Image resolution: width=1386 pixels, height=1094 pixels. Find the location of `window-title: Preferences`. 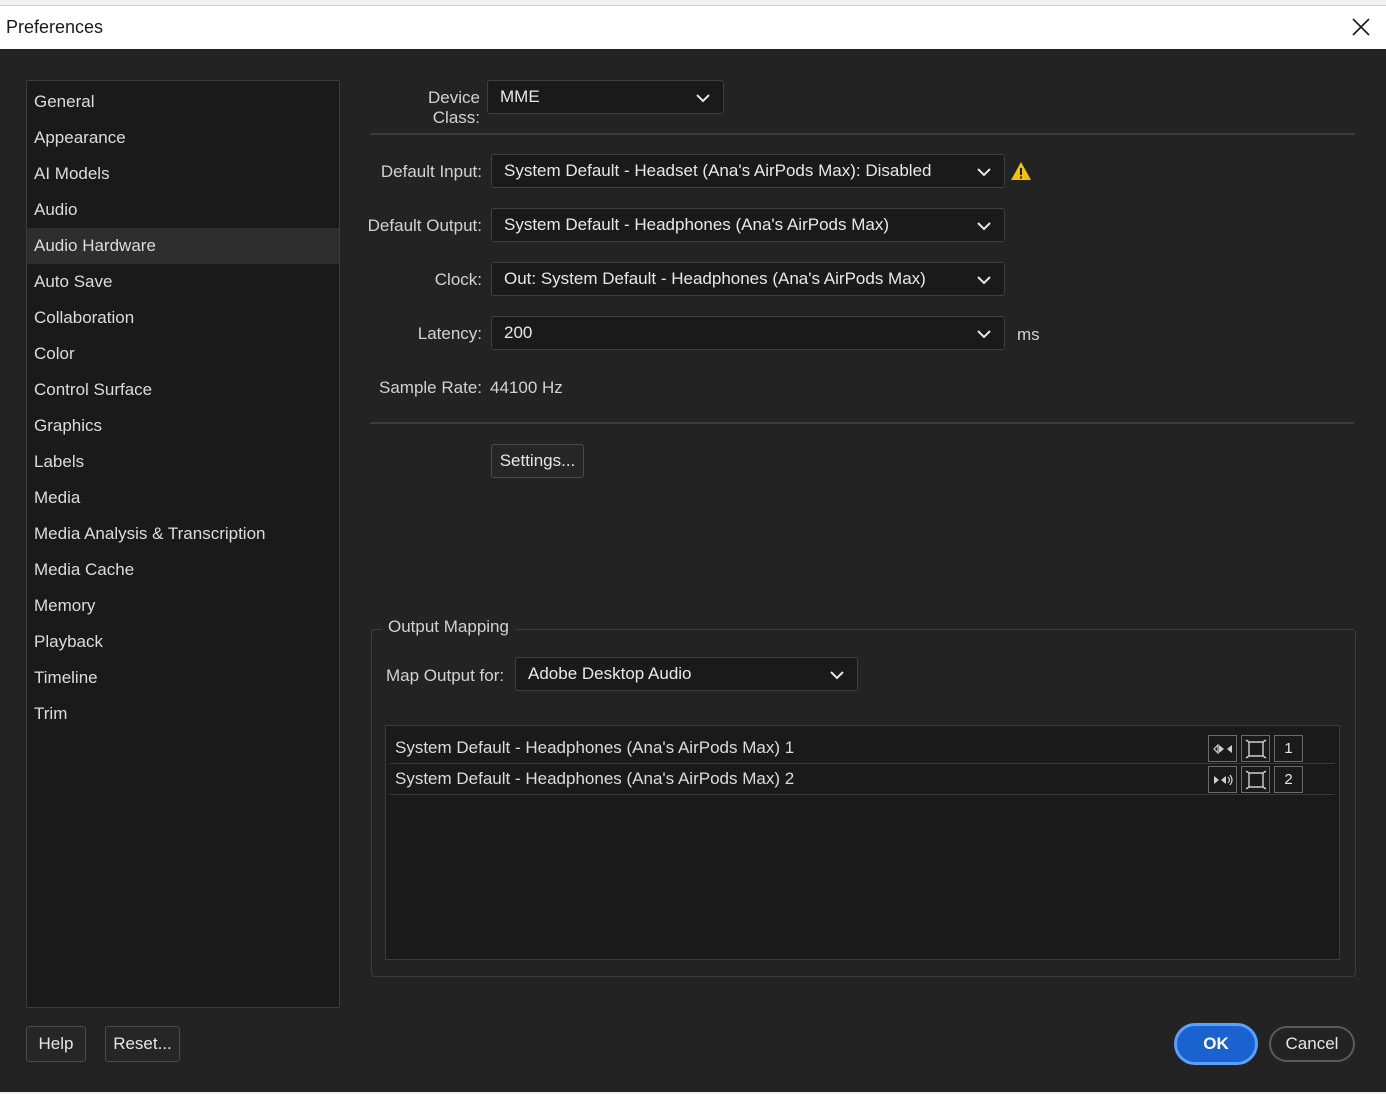

window-title: Preferences is located at coordinates (55, 27).